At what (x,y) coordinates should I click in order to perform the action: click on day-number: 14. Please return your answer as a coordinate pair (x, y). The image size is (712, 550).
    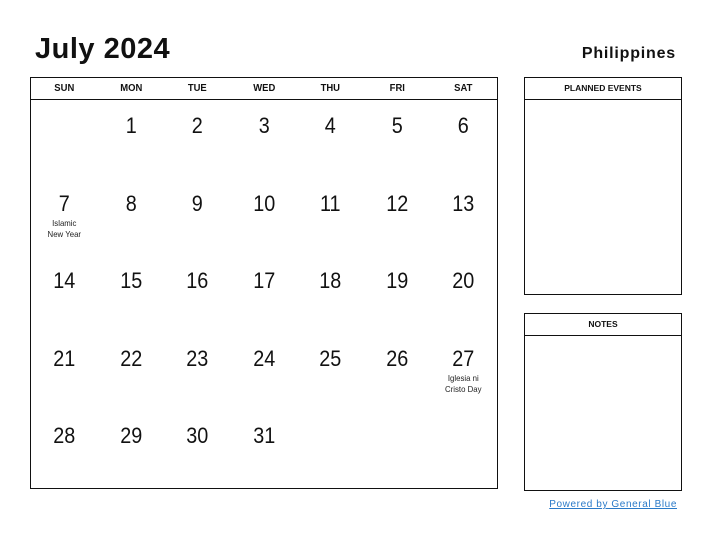
    Looking at the image, I should click on (64, 281).